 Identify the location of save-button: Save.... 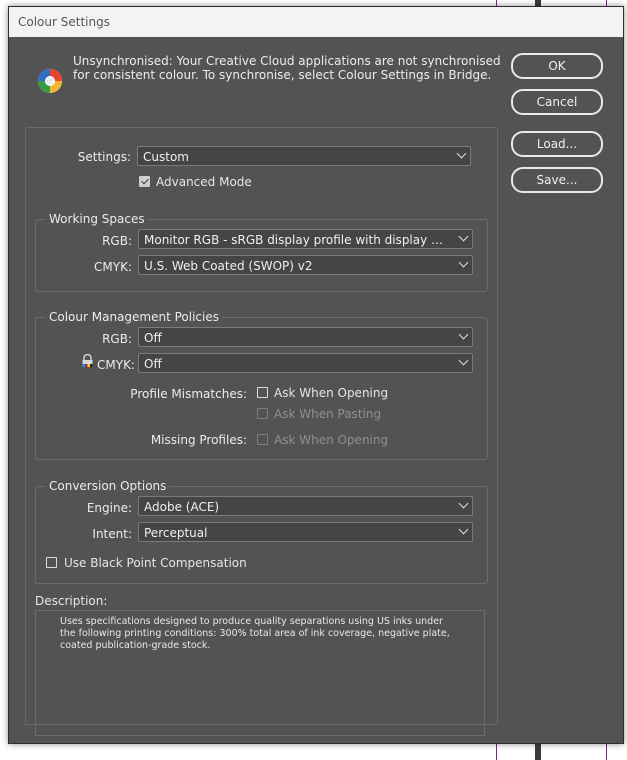
(557, 180).